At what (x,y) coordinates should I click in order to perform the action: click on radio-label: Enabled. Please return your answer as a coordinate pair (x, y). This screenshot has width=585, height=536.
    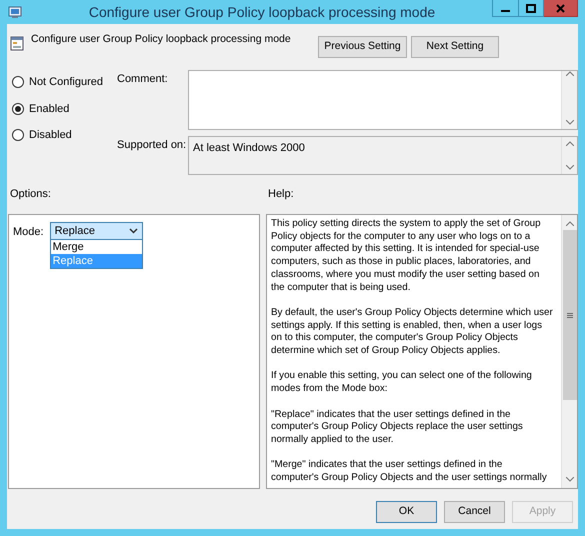
    Looking at the image, I should click on (49, 108).